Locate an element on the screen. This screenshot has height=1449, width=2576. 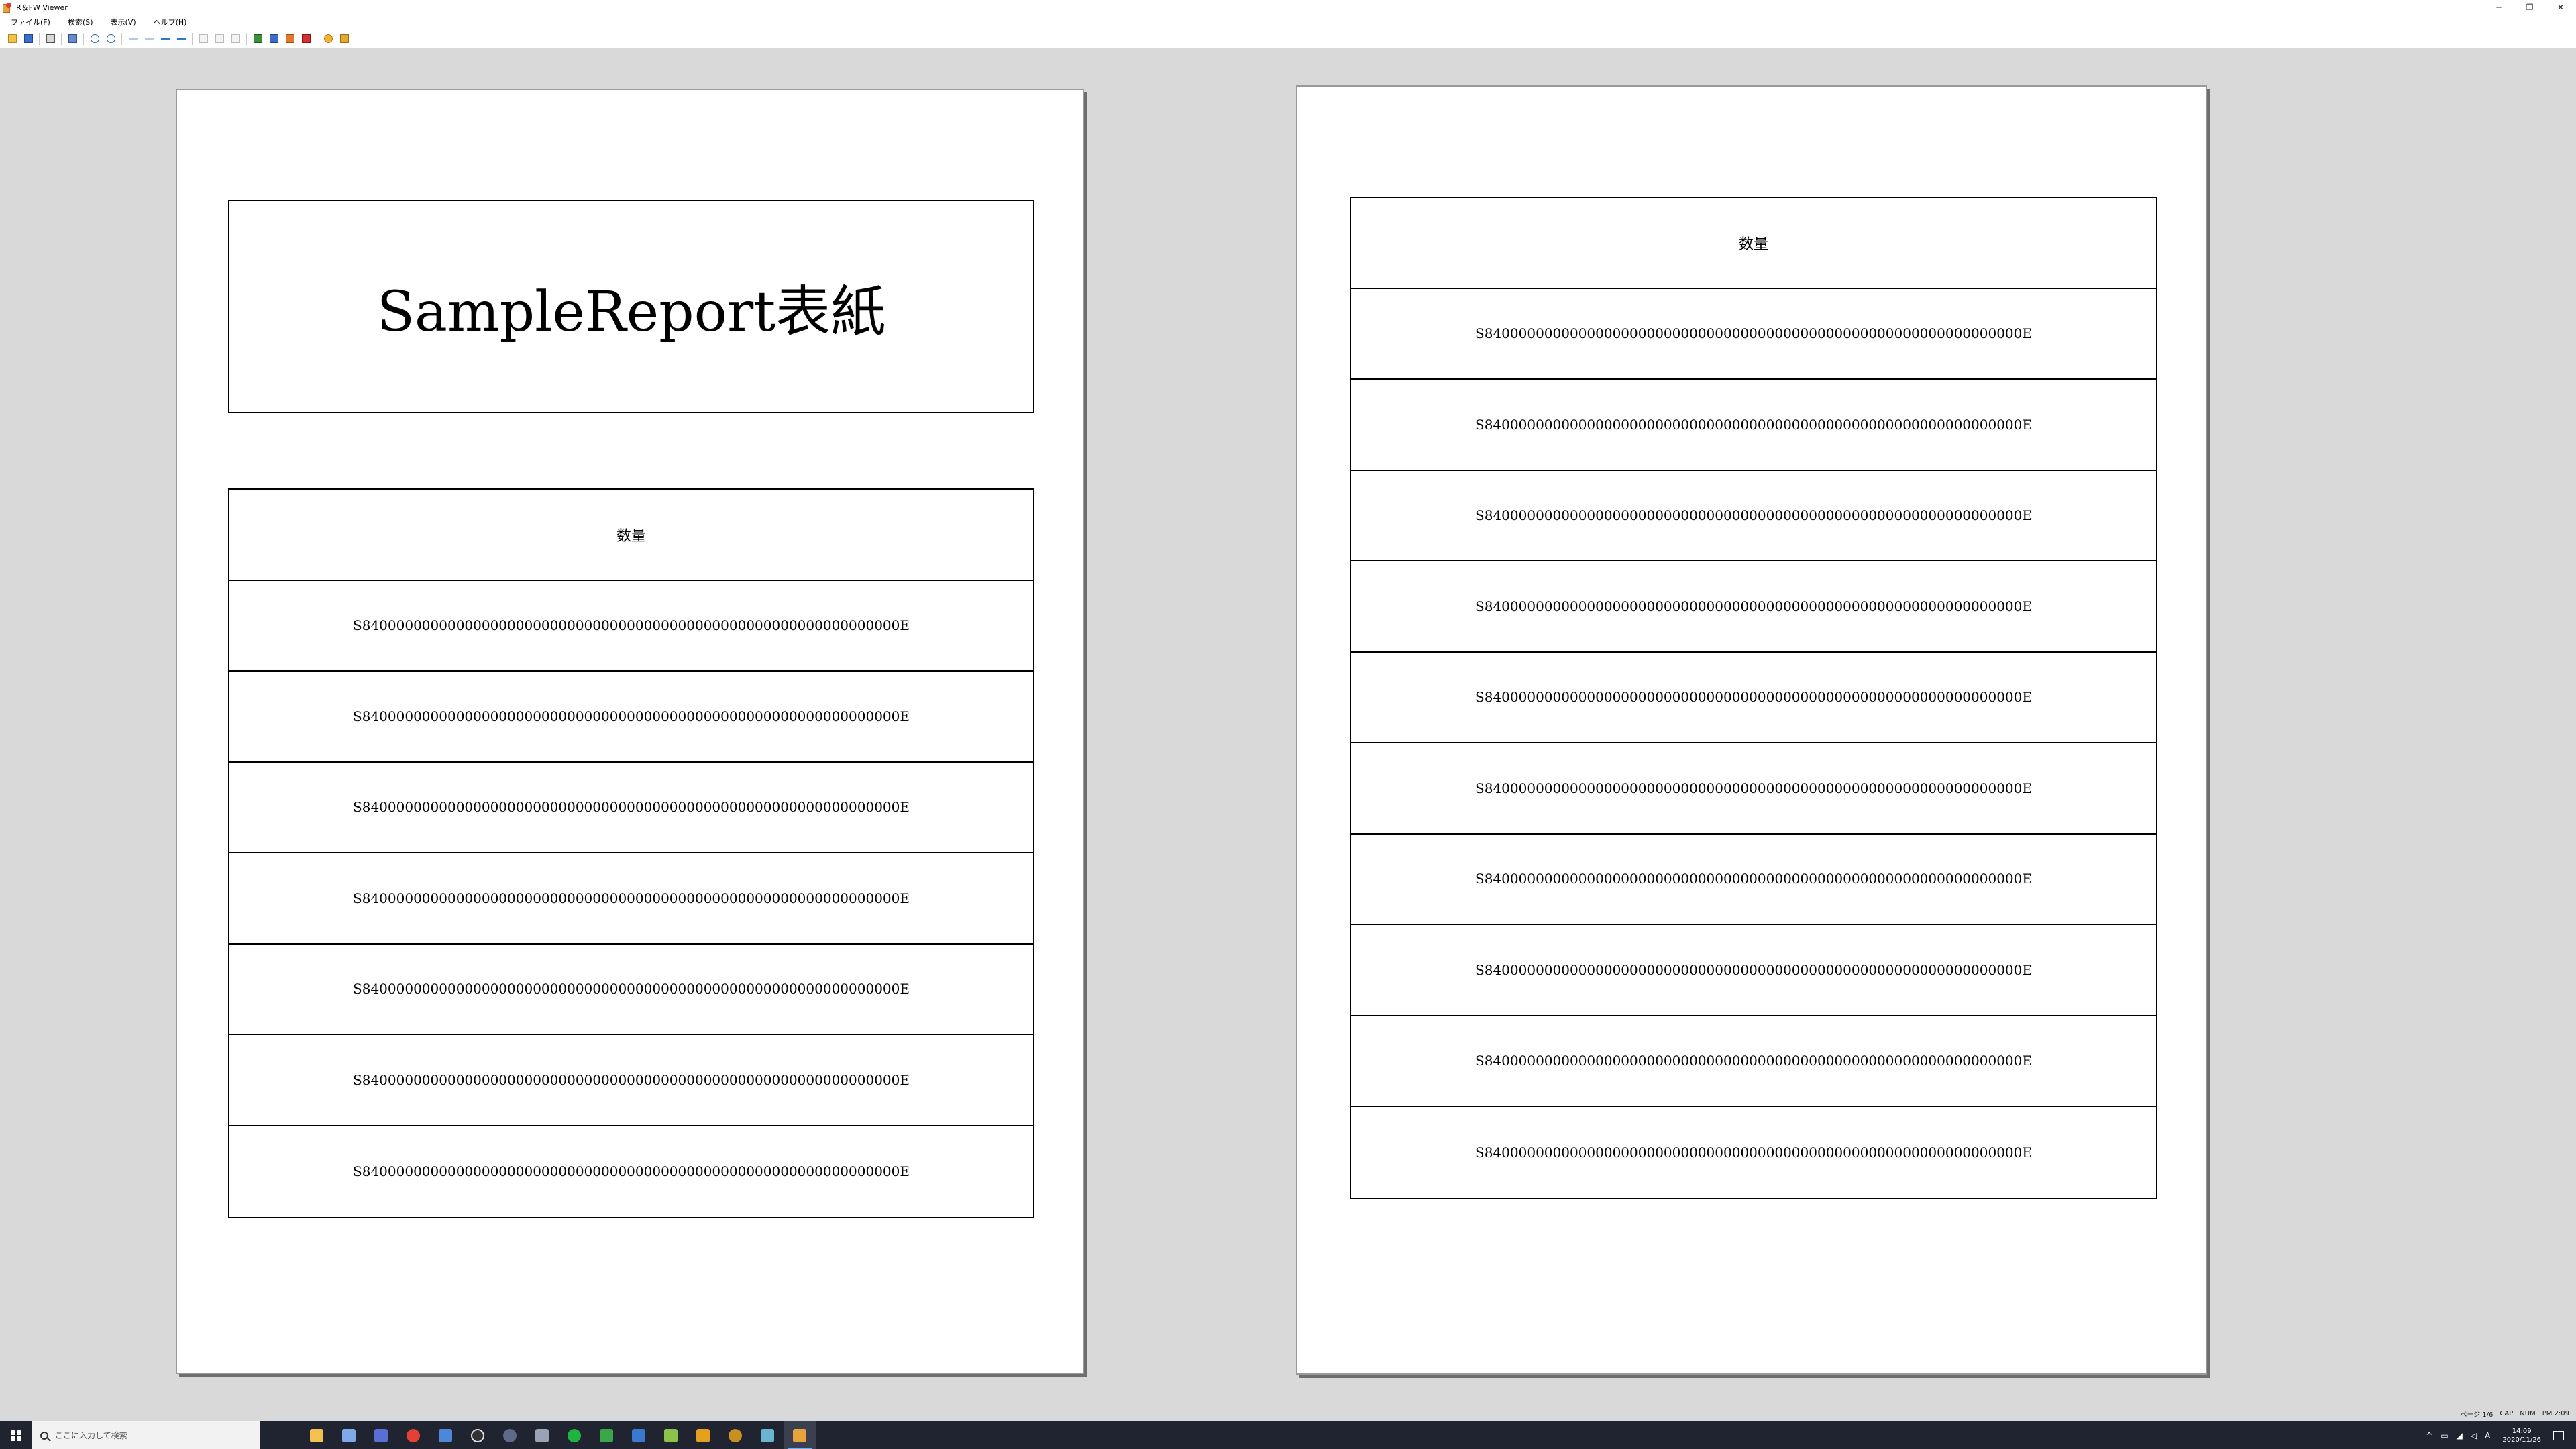
windows-logo-icon is located at coordinates (16, 1435).